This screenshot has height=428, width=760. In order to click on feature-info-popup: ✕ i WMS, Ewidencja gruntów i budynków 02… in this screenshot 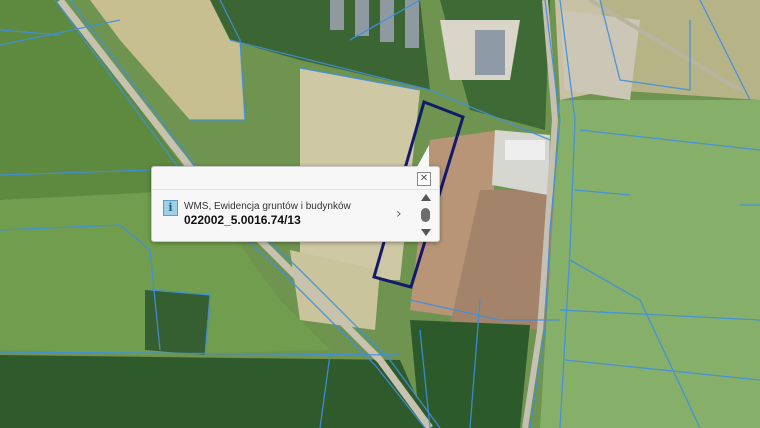, I will do `click(295, 193)`.